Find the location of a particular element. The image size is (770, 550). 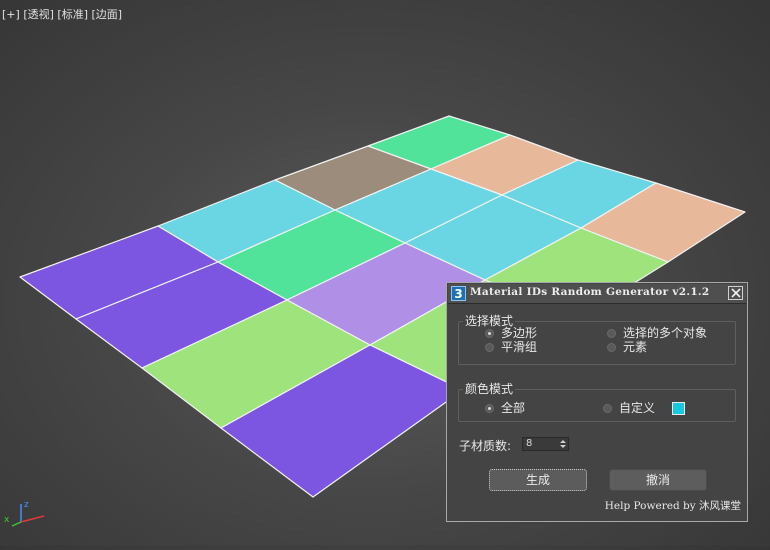

radio-custom: 自定义 is located at coordinates (629, 408).